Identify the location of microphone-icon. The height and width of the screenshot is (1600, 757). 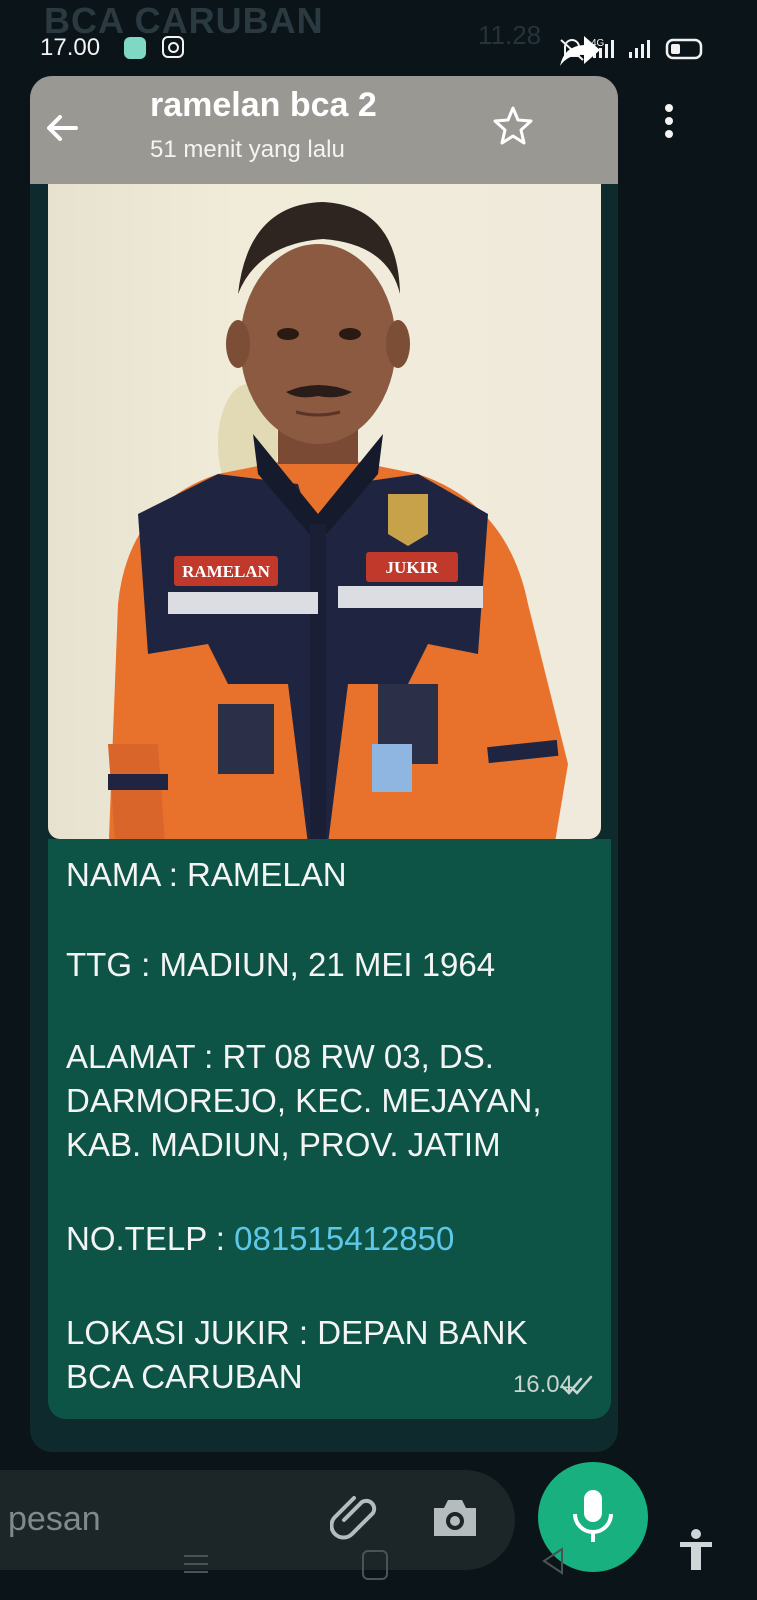
(593, 1516).